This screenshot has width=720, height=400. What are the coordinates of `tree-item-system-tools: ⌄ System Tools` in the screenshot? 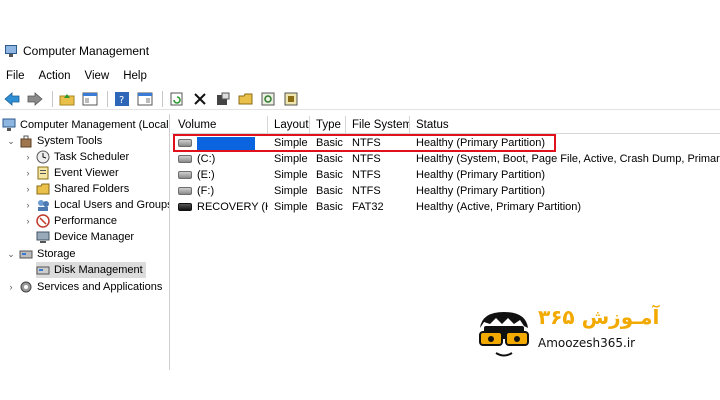 It's located at (54, 141).